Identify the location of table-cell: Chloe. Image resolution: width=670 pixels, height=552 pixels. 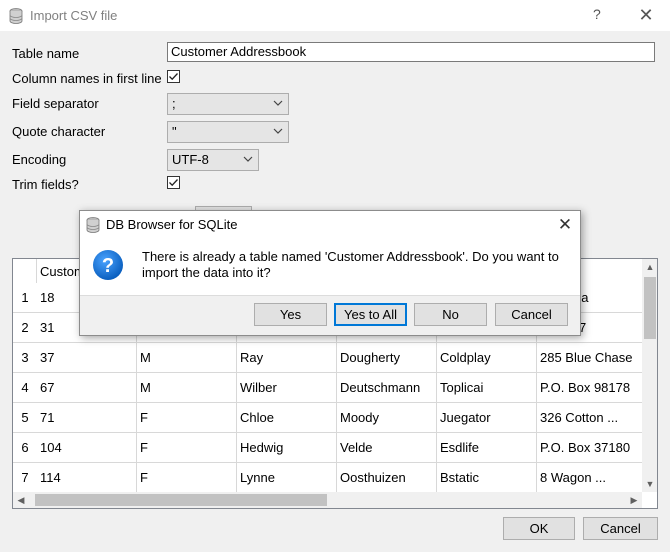
(287, 418).